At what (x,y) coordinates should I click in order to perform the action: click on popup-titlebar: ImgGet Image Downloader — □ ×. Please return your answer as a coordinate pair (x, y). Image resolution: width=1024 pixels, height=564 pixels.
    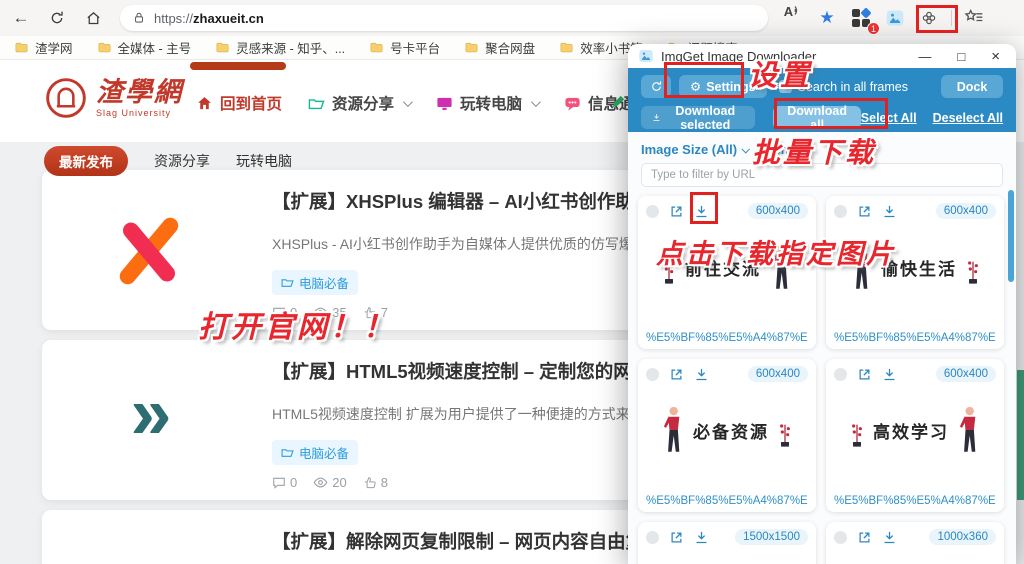
    Looking at the image, I should click on (822, 56).